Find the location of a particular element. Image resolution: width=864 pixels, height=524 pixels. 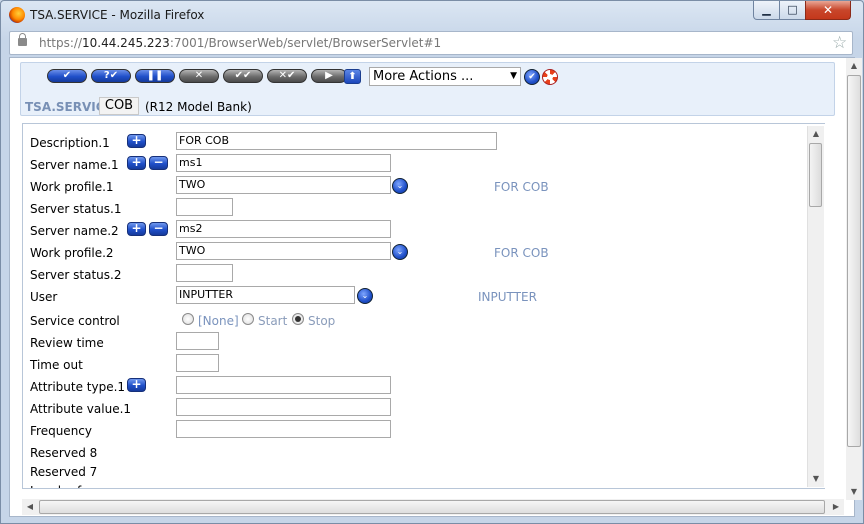

form-row-local-ref: Local ref is located at coordinates (418, 484).